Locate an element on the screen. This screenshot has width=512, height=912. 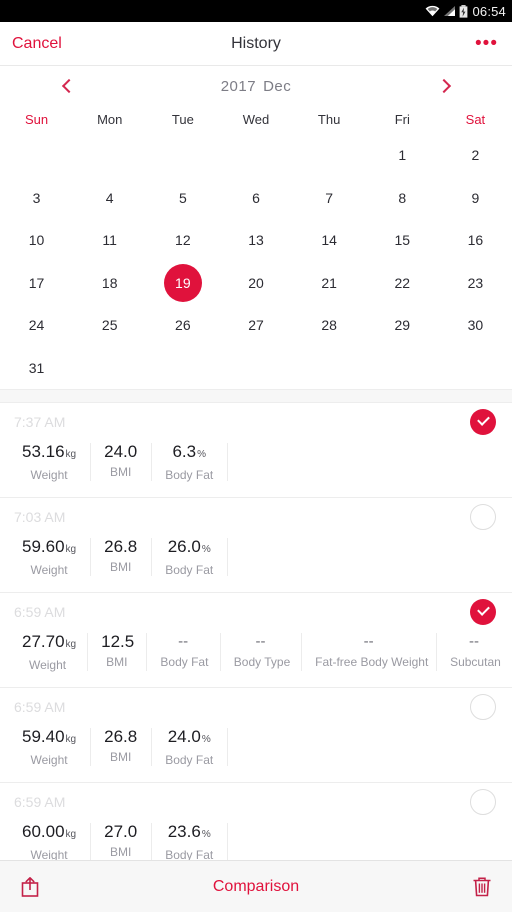
calendar-day-number: 14 is located at coordinates (329, 240).